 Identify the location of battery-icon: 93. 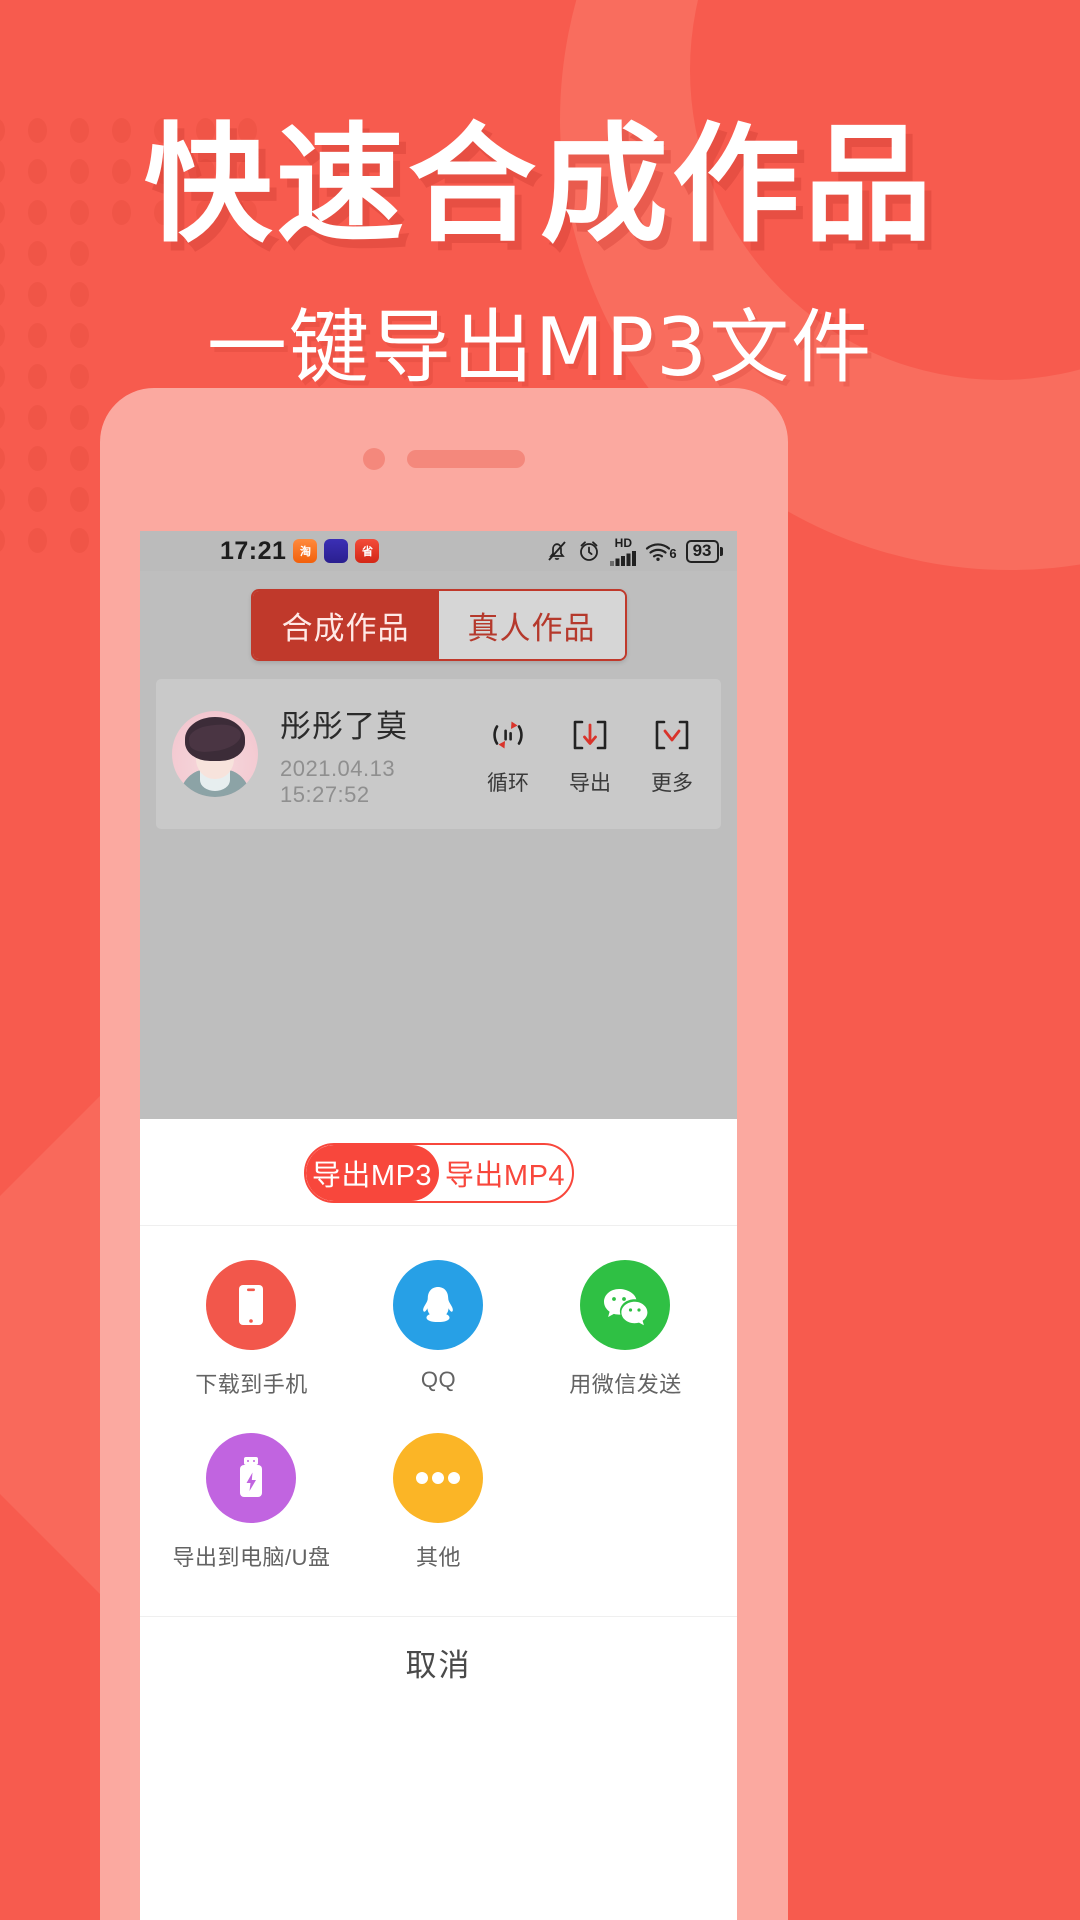
(704, 551).